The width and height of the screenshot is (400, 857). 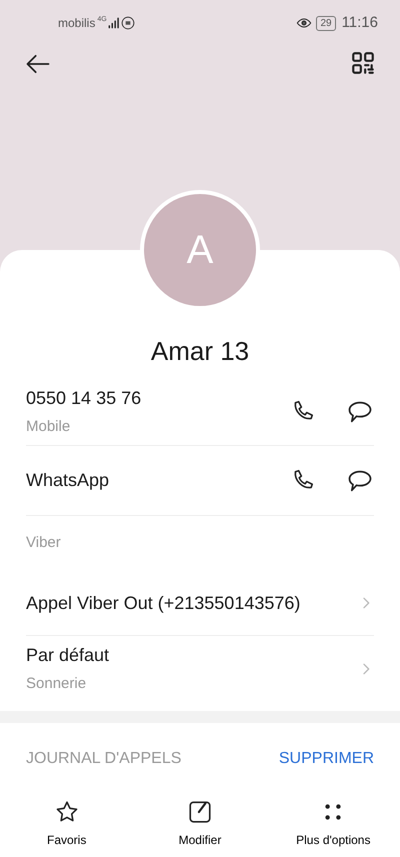 I want to click on toolbar-button: Plus d'options, so click(x=333, y=826).